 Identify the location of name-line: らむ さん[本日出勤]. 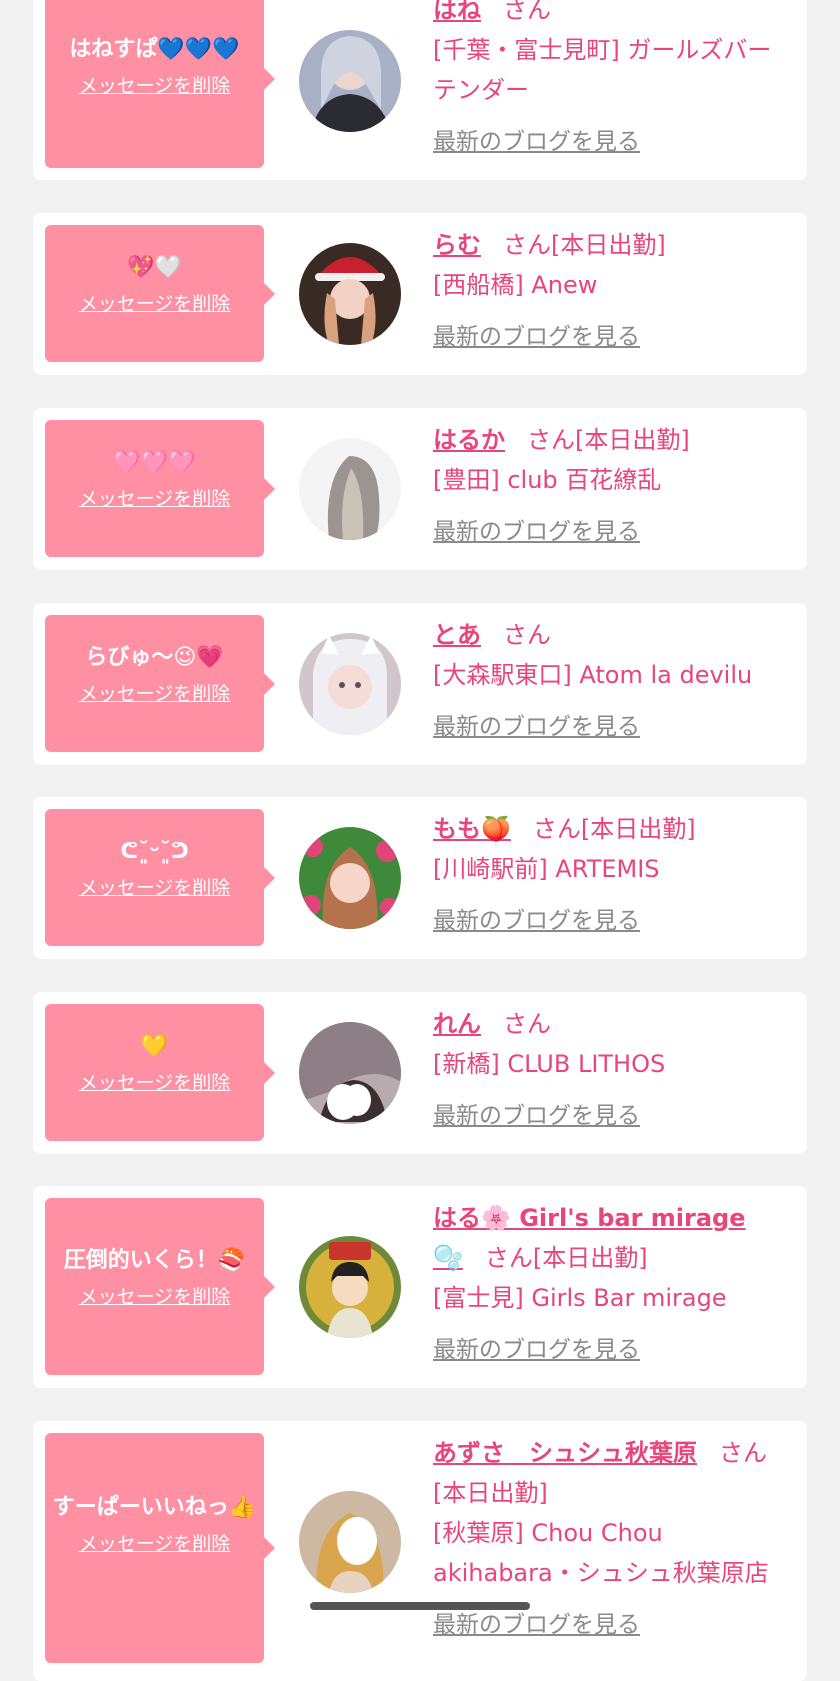
(611, 245).